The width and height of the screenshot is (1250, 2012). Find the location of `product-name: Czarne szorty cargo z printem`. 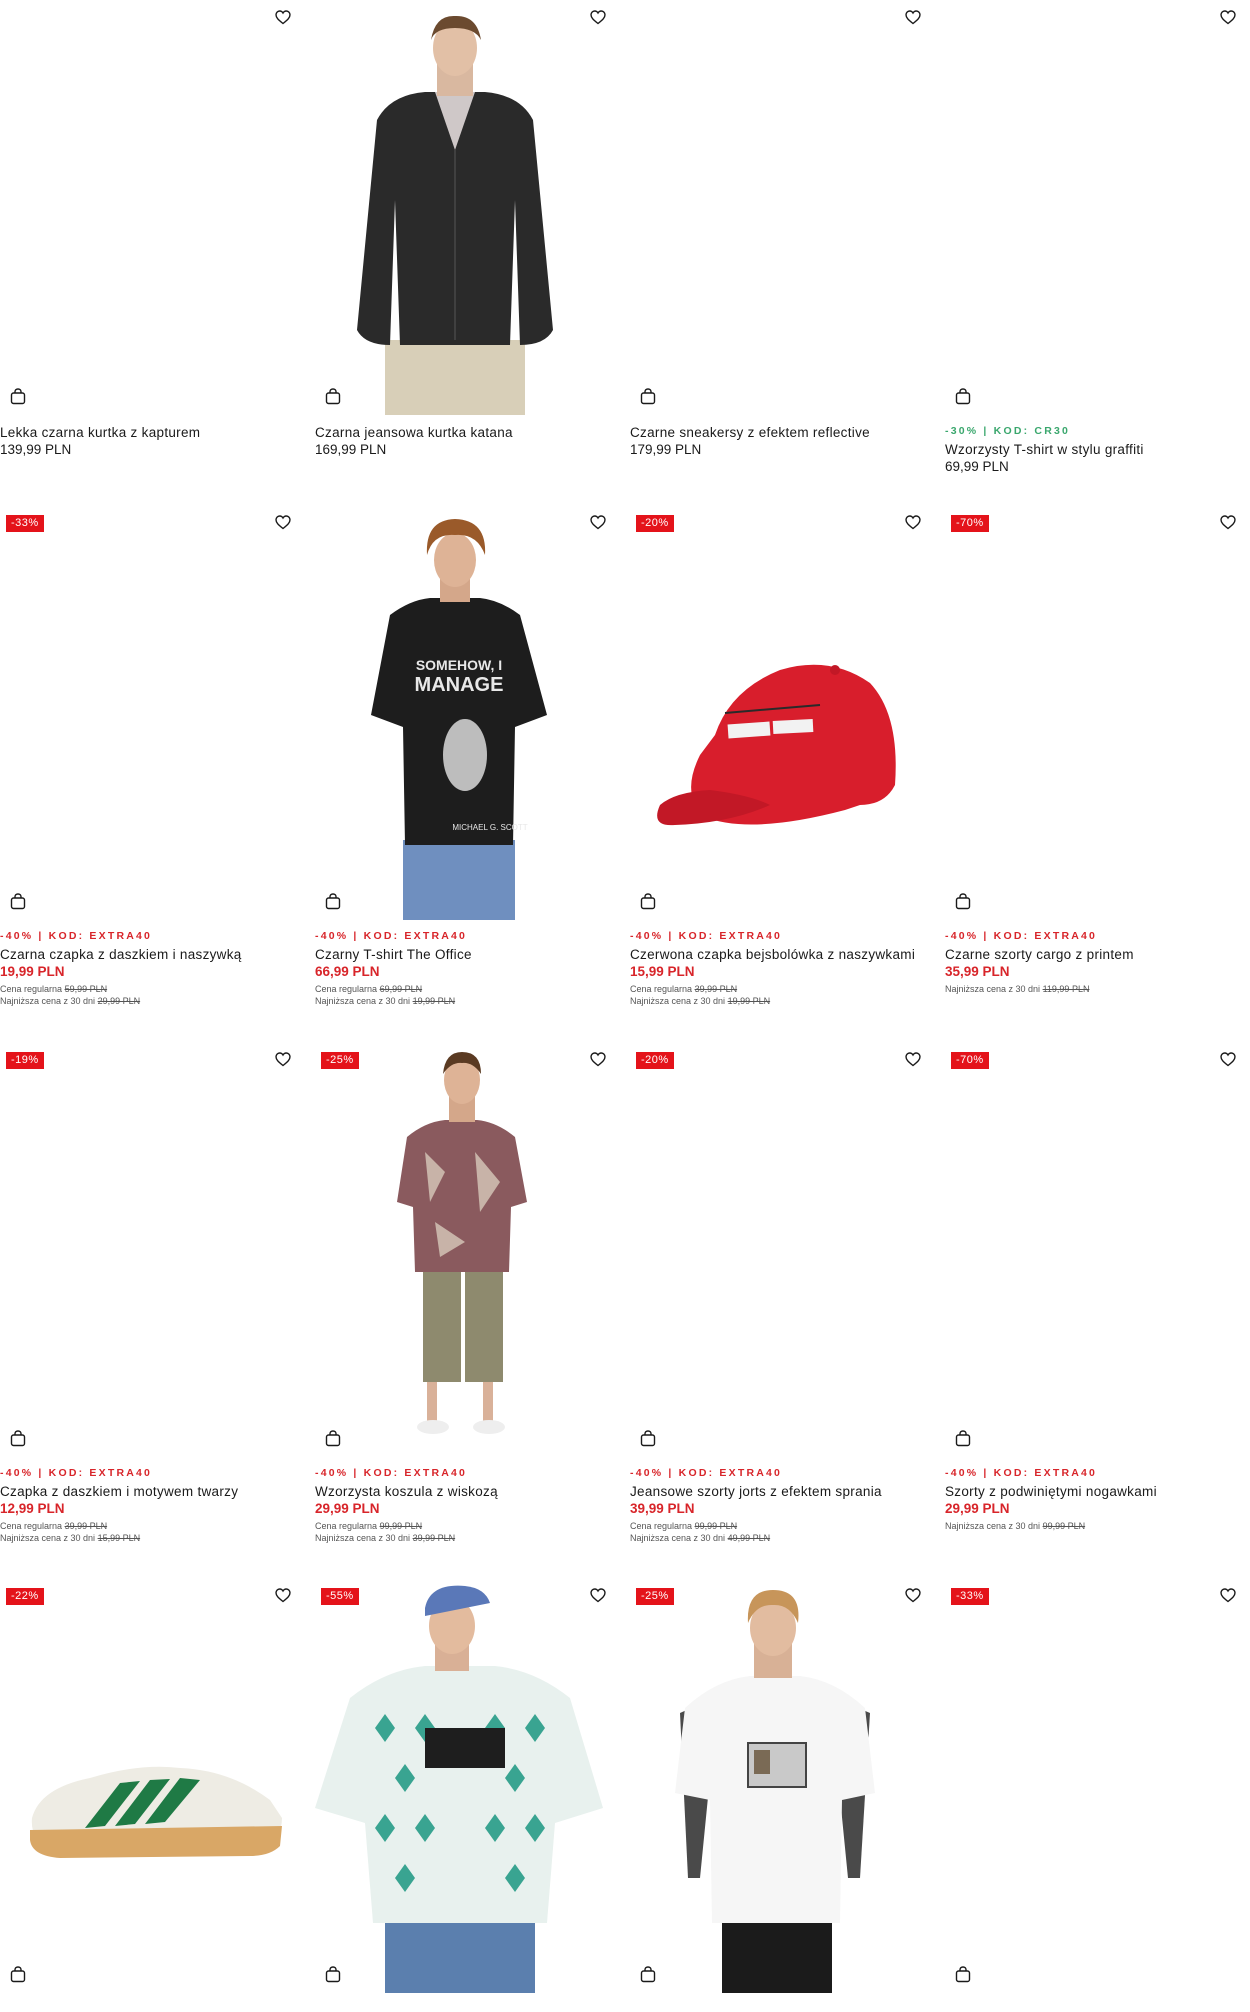

product-name: Czarne szorty cargo z printem is located at coordinates (1039, 954).